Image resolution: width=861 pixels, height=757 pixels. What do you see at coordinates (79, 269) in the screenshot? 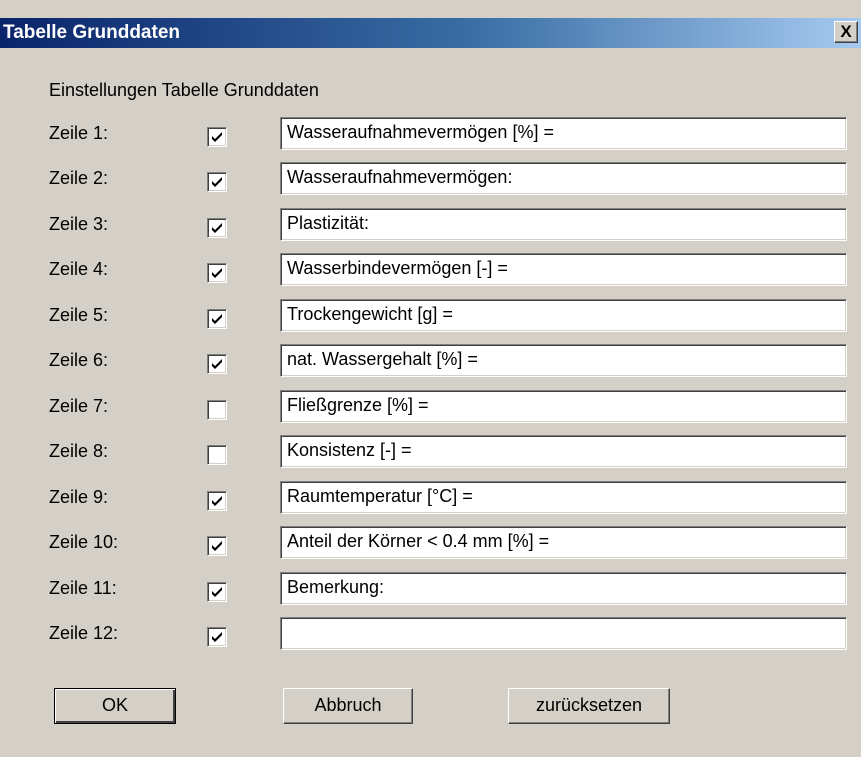
I see `row-label: Zeile 4:` at bounding box center [79, 269].